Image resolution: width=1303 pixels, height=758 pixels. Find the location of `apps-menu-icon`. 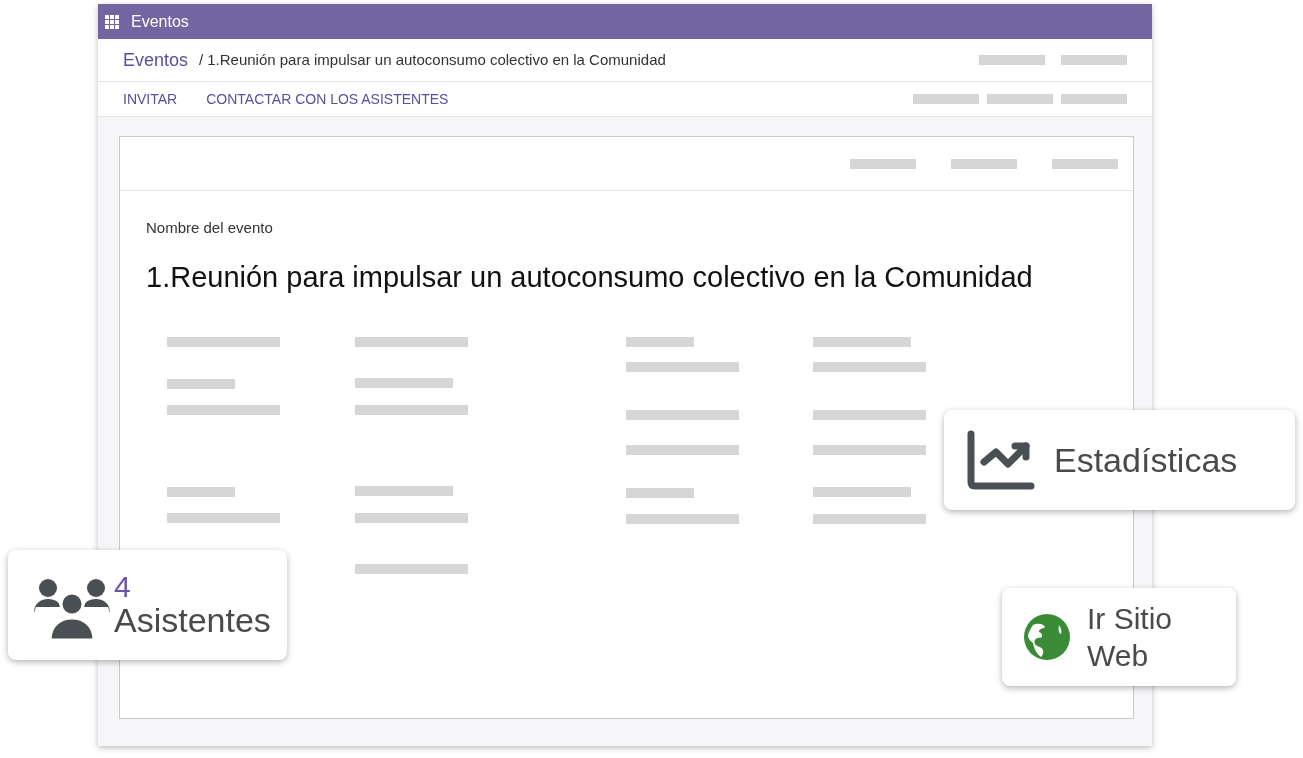

apps-menu-icon is located at coordinates (112, 21).